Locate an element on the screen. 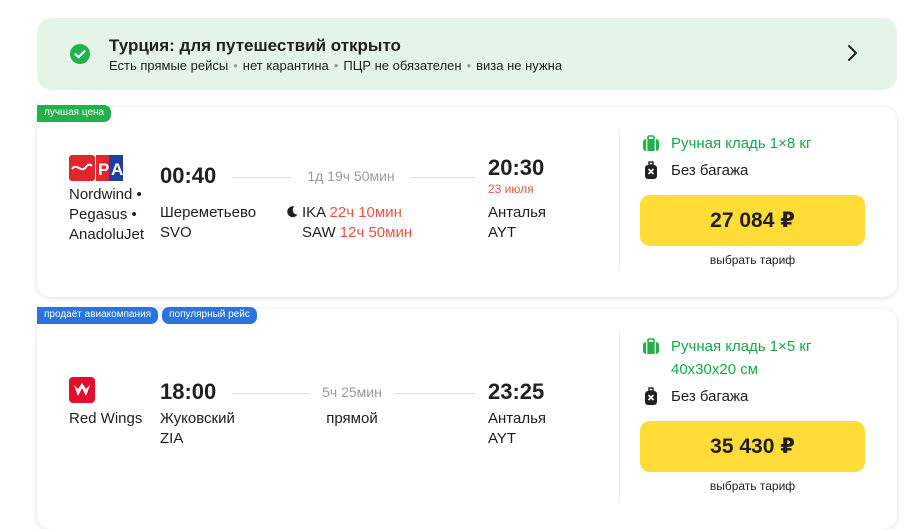 The width and height of the screenshot is (923, 529). banner-item: ПЦР не обязателен is located at coordinates (402, 65).